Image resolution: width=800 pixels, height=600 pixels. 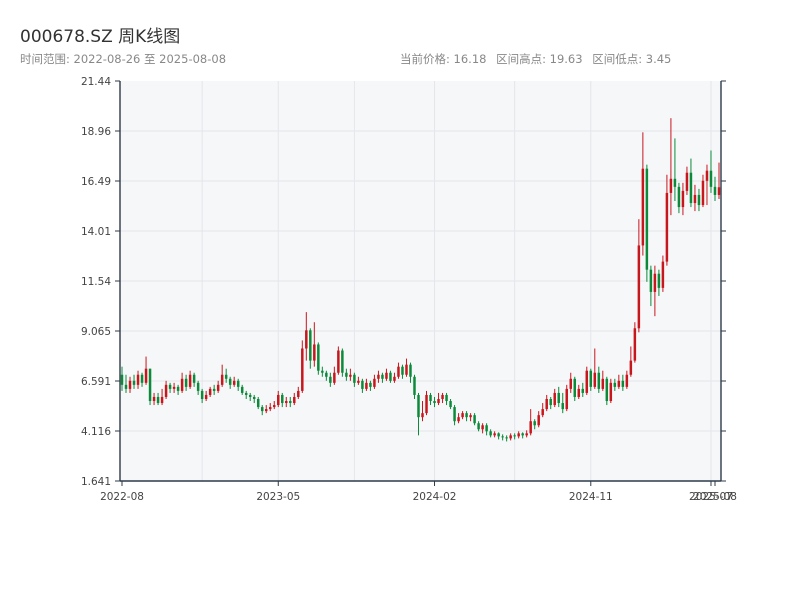 I want to click on x-tick-label: 2024-02, so click(x=435, y=497).